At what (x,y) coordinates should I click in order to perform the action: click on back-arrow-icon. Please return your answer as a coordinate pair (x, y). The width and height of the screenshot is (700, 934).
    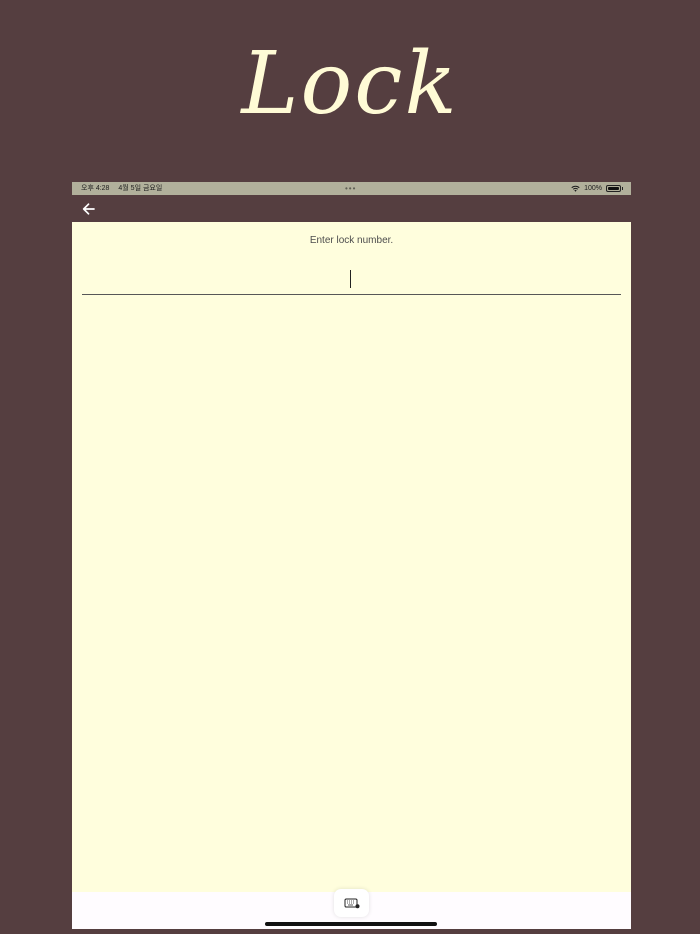
    Looking at the image, I should click on (88, 209).